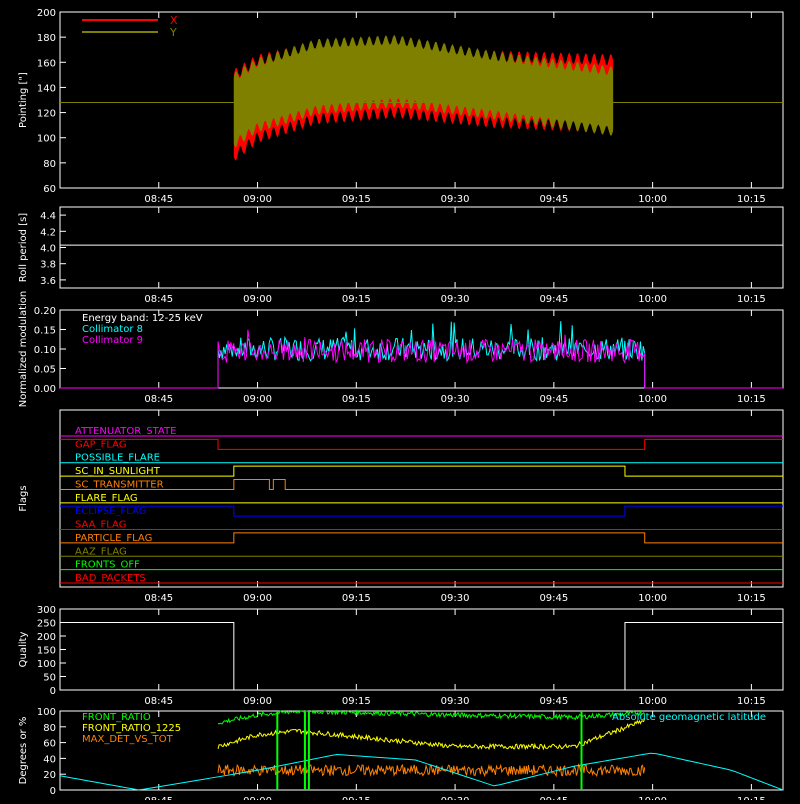 This screenshot has height=804, width=800. I want to click on flags-xtick-label: 08:45, so click(158, 598).